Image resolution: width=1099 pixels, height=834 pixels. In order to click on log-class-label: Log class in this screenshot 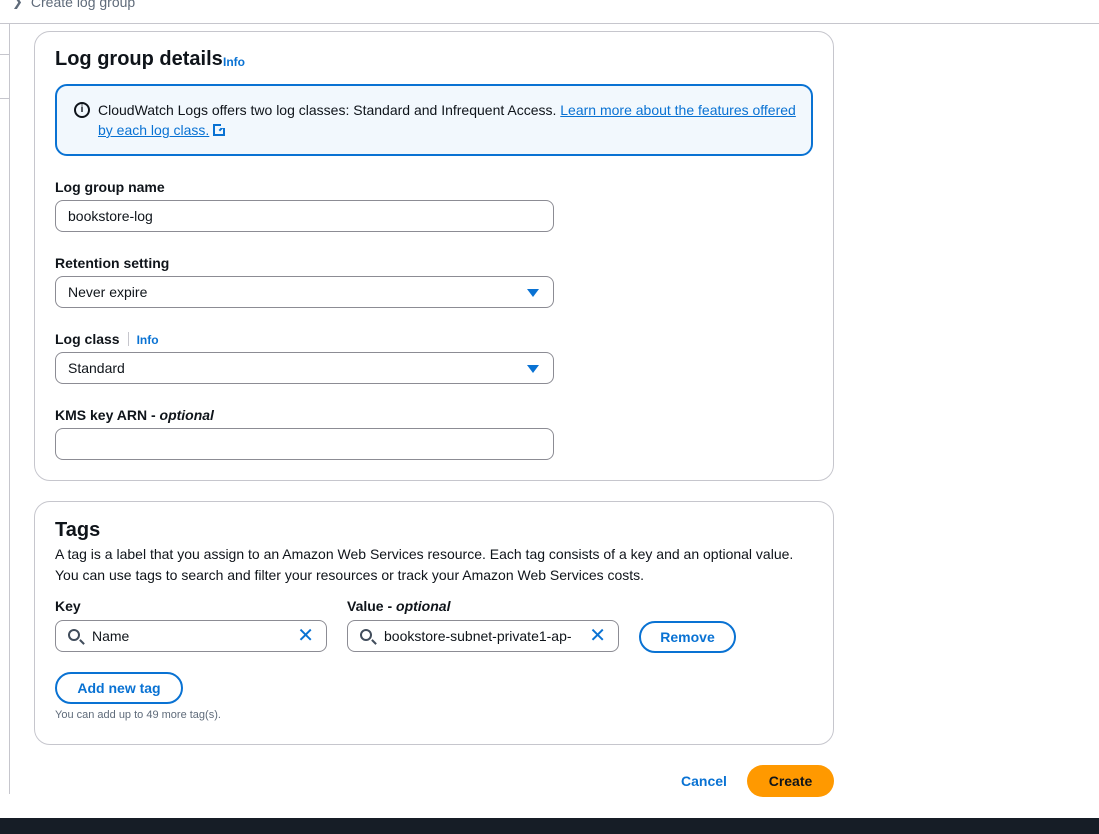, I will do `click(87, 339)`.